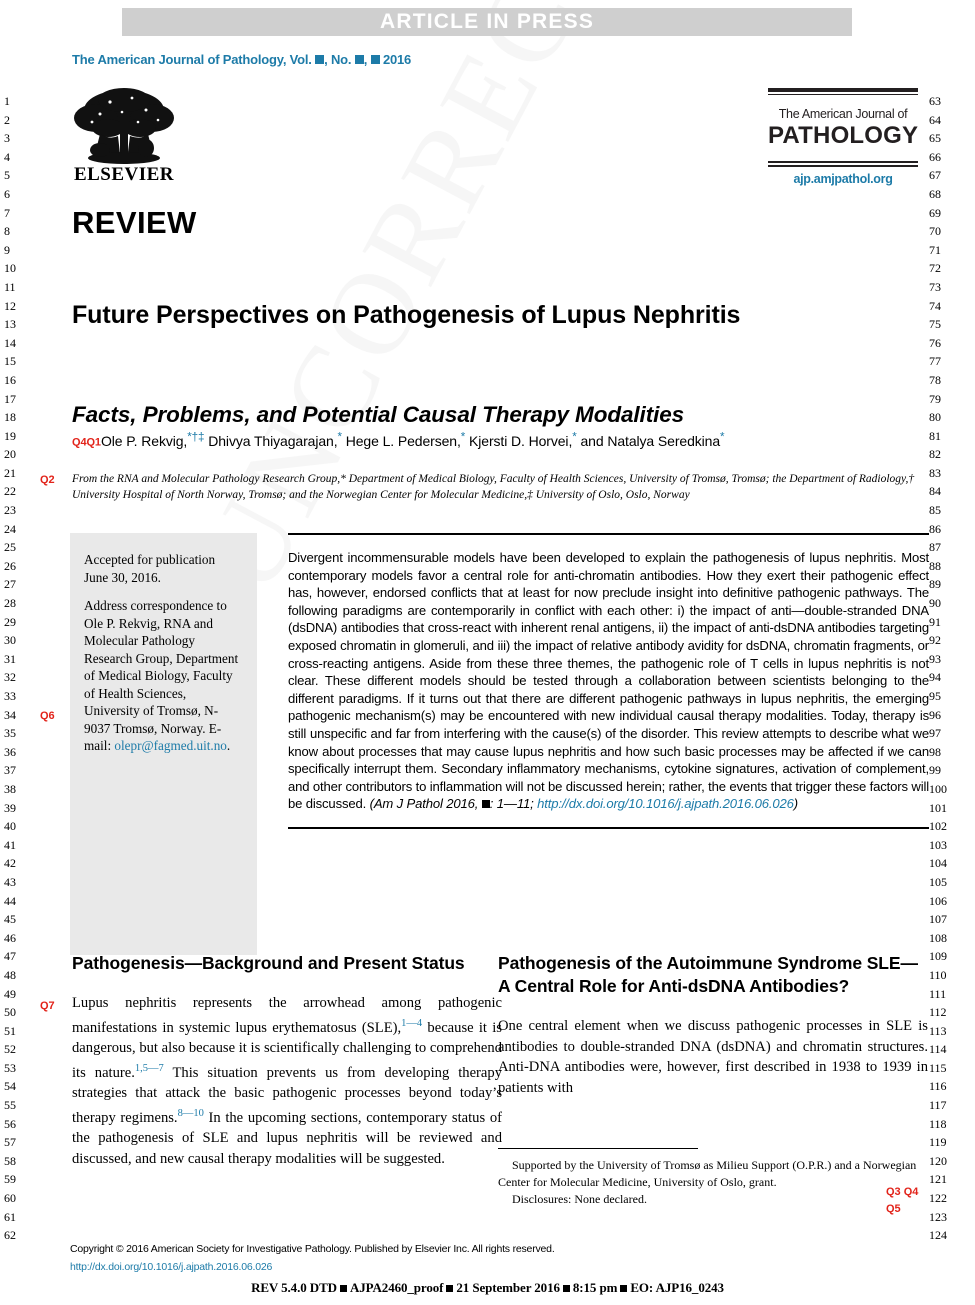 The height and width of the screenshot is (1305, 975). What do you see at coordinates (935, 305) in the screenshot?
I see `line-number: 74` at bounding box center [935, 305].